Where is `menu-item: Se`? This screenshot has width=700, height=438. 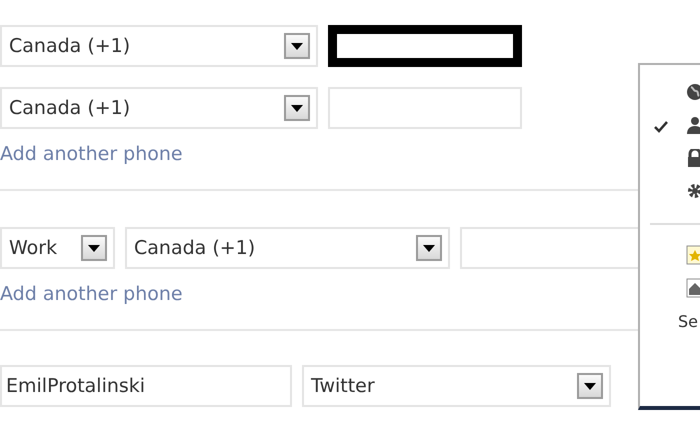 menu-item: Se is located at coordinates (688, 321).